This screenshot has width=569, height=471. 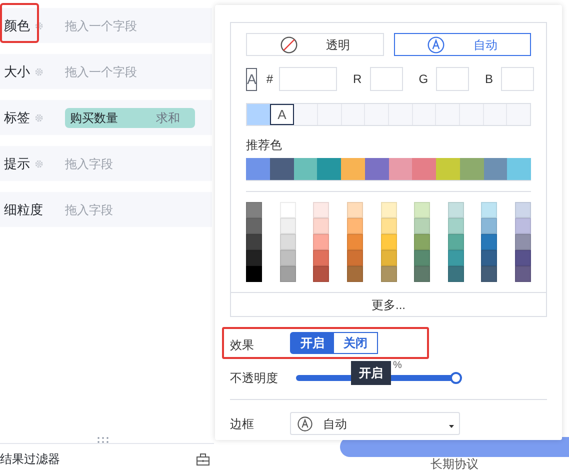 I want to click on tooltip: 开启, so click(x=371, y=373).